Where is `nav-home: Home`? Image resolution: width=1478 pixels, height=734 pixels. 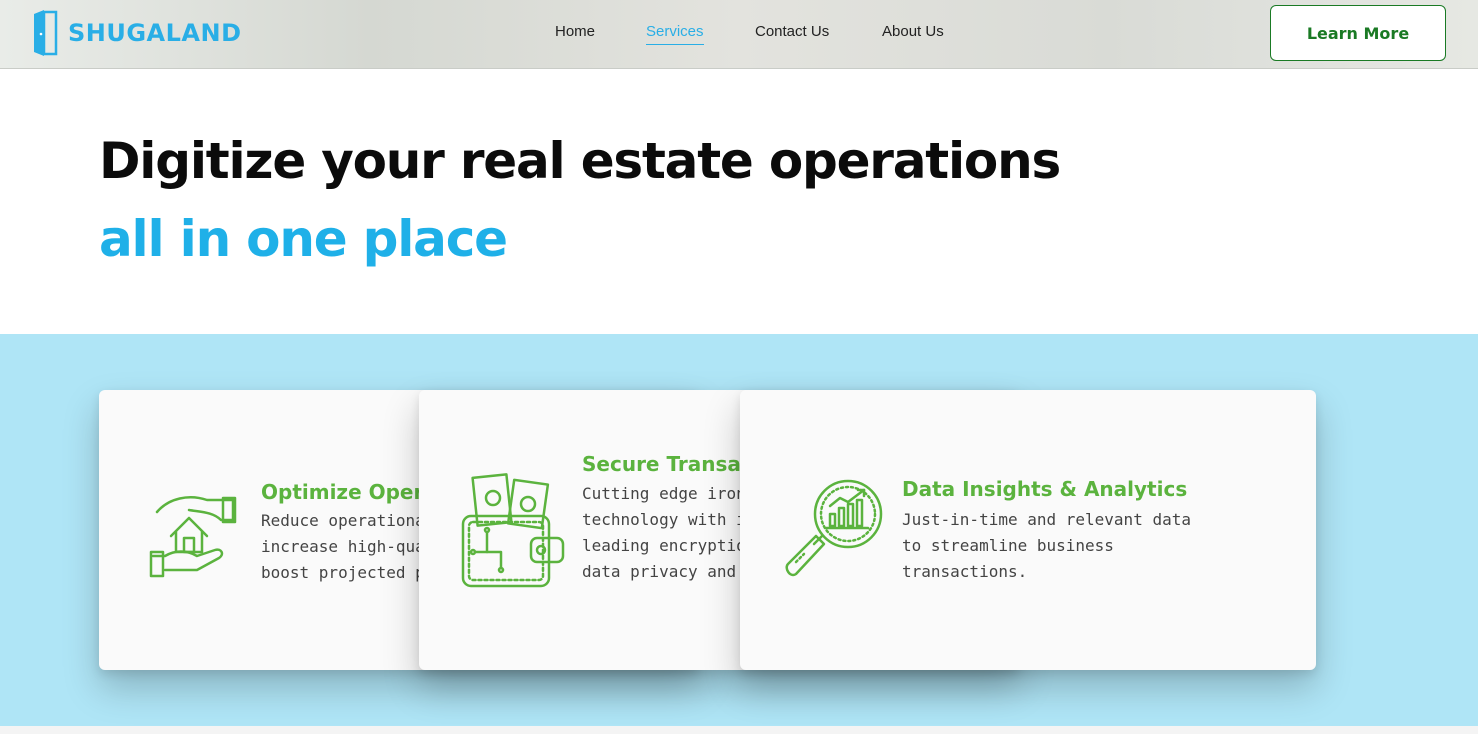 nav-home: Home is located at coordinates (575, 32).